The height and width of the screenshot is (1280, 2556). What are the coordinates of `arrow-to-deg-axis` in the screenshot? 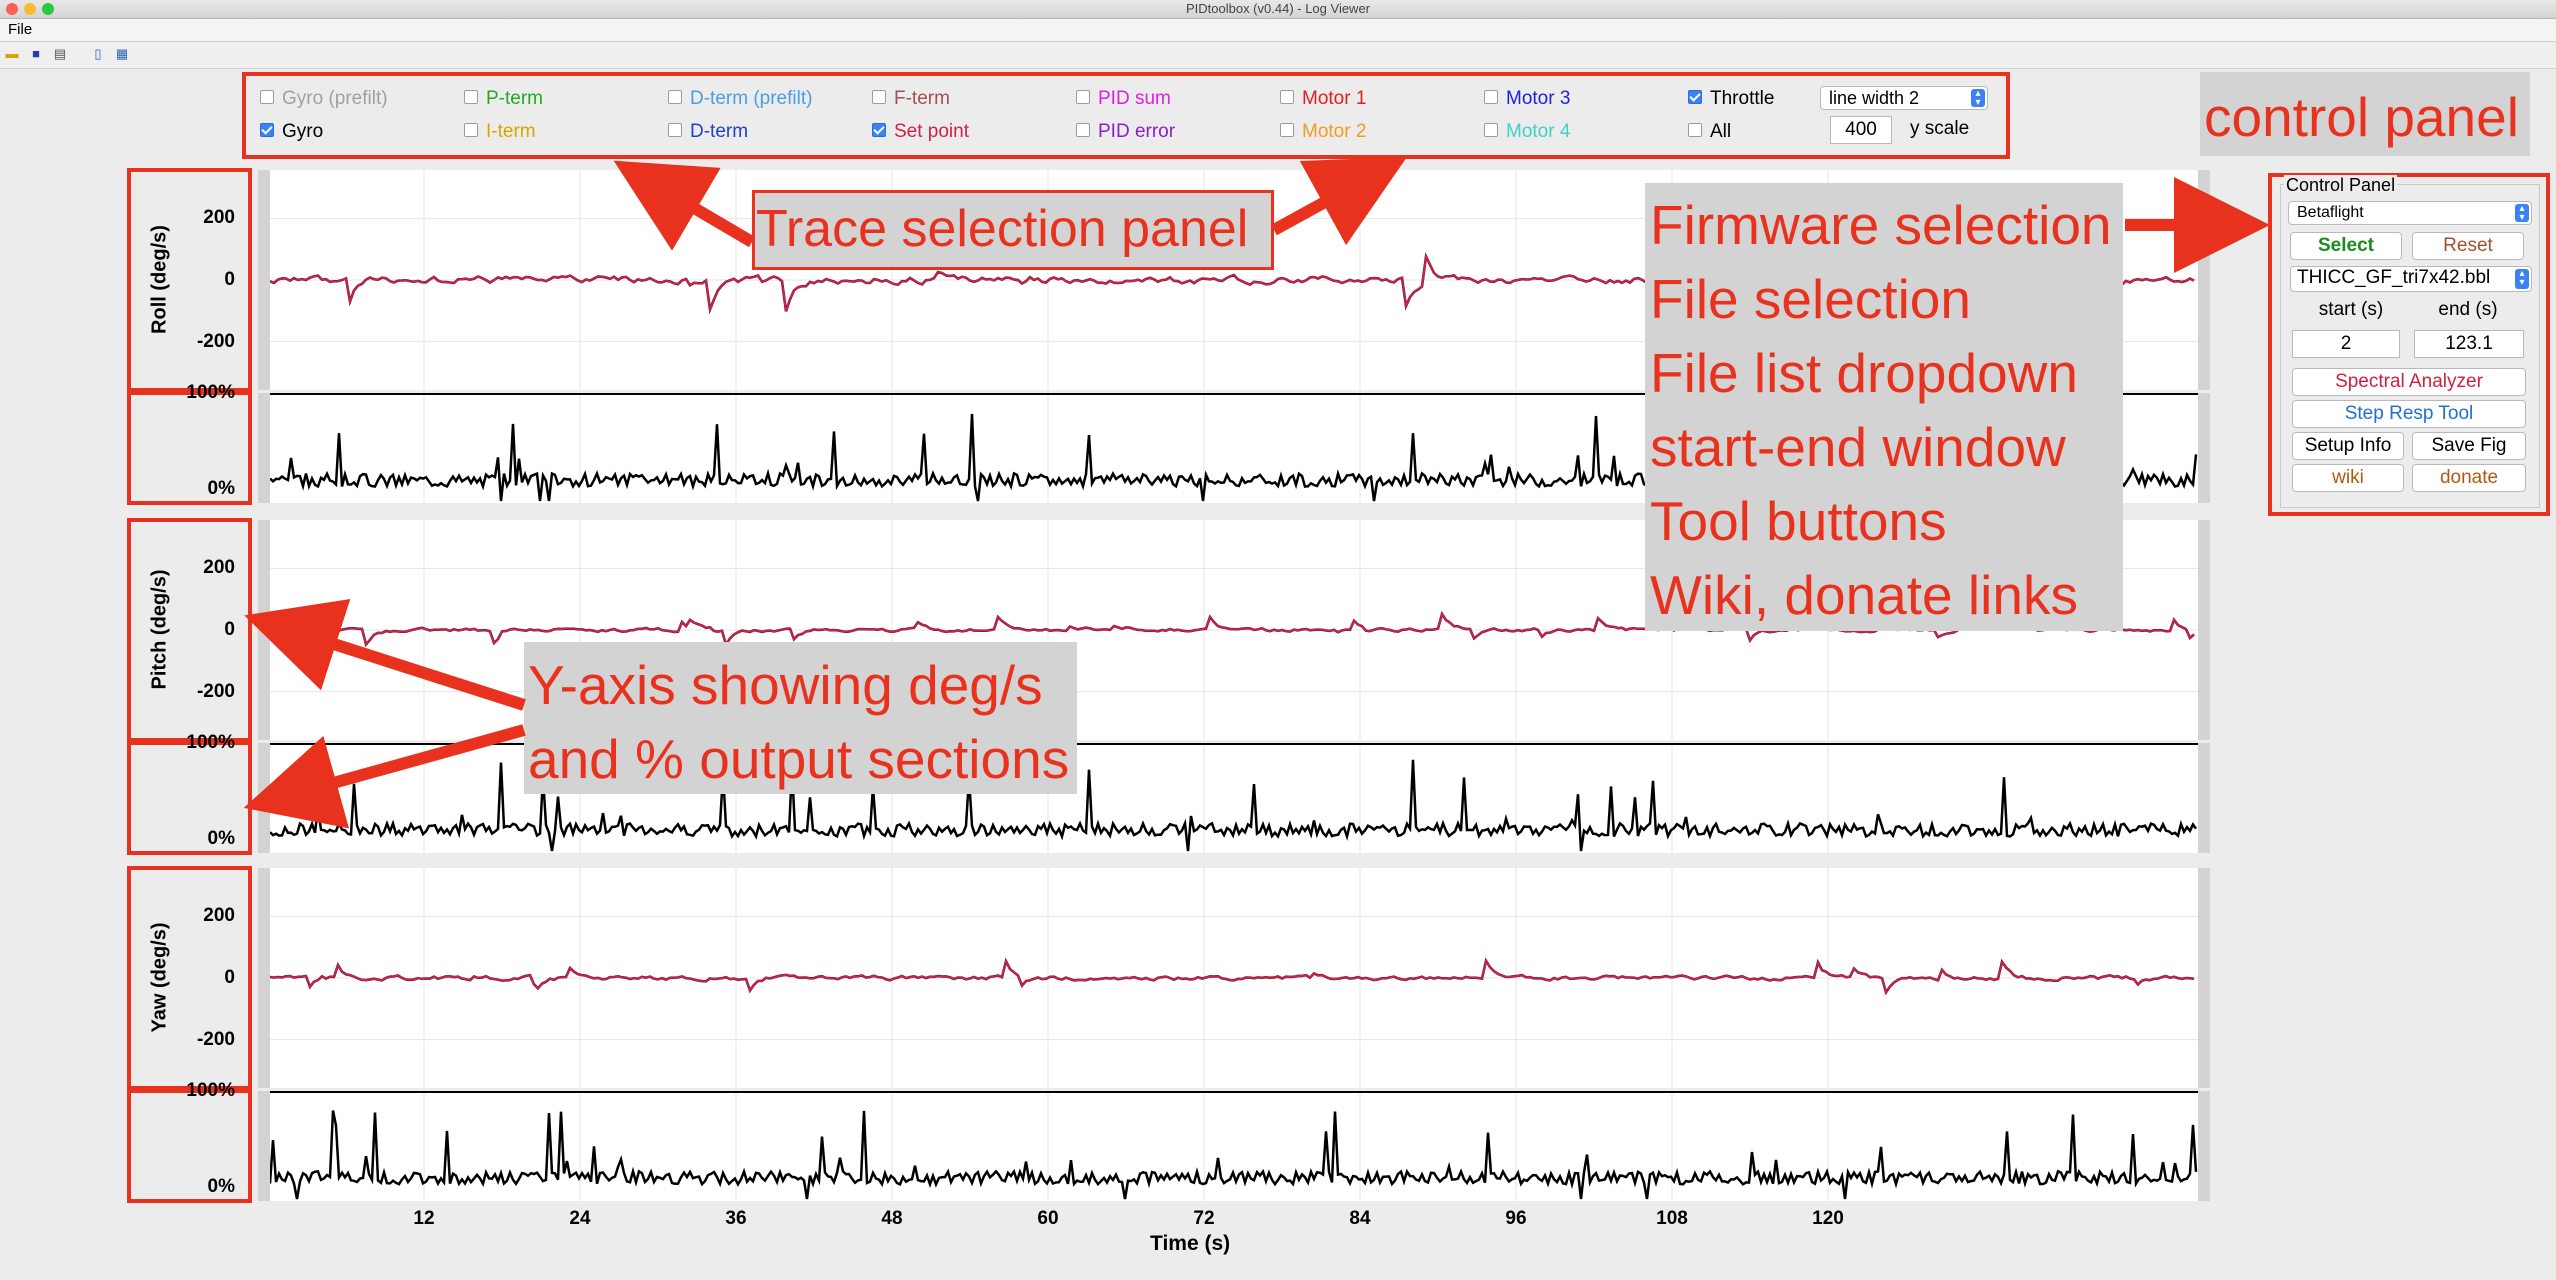 It's located at (385, 654).